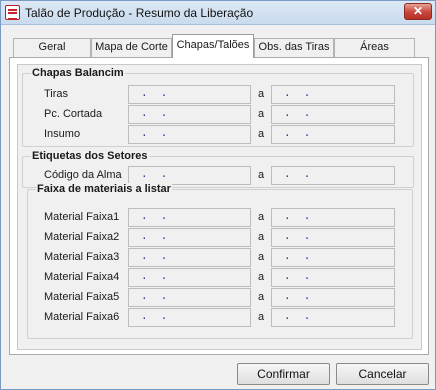 The width and height of the screenshot is (436, 390). What do you see at coordinates (82, 297) in the screenshot?
I see `label-material-faixa5: Material Faixa5` at bounding box center [82, 297].